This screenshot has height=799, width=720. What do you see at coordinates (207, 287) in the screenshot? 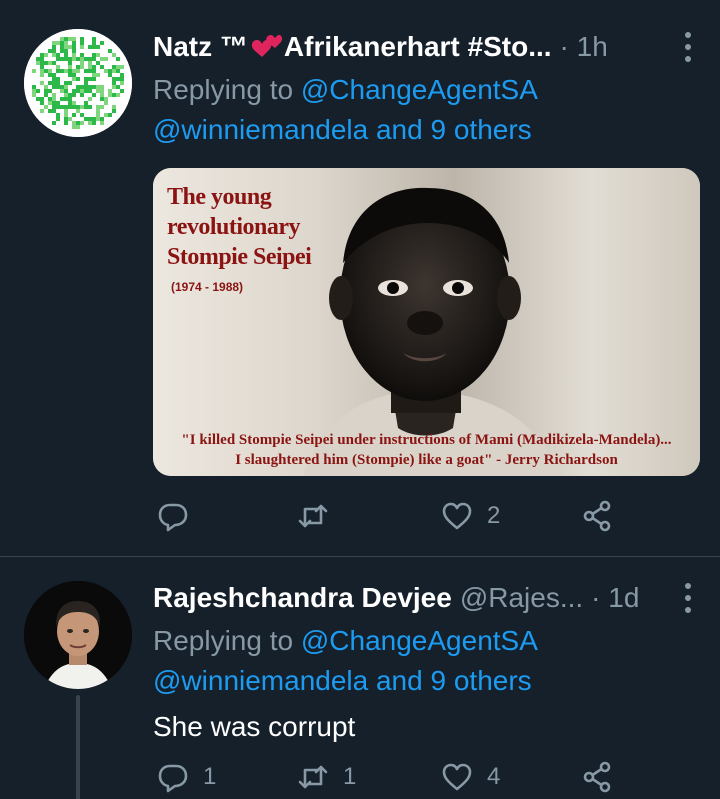
I see `image-dates: (1974 - 1988)` at bounding box center [207, 287].